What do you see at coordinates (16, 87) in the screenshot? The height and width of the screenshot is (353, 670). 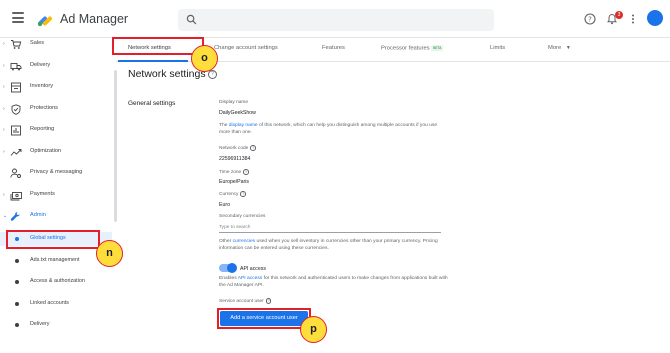 I see `inventory-icon` at bounding box center [16, 87].